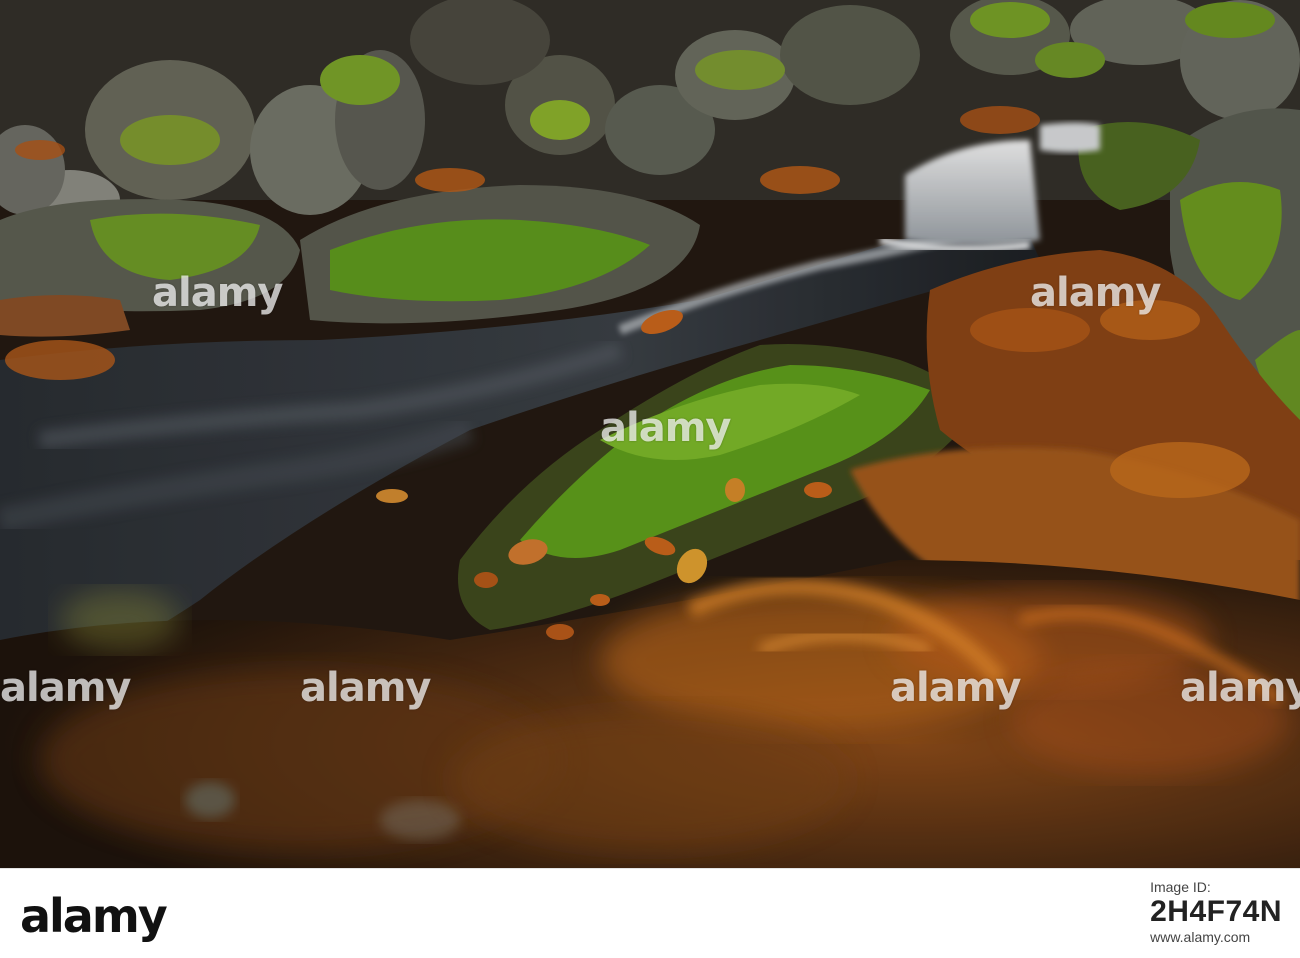 The width and height of the screenshot is (1300, 958). What do you see at coordinates (94, 916) in the screenshot?
I see `alamy-logo: alamy` at bounding box center [94, 916].